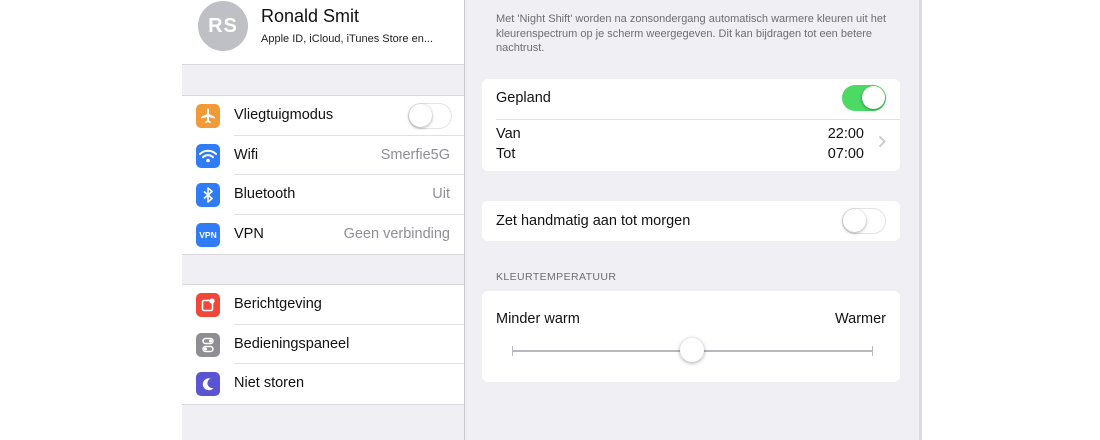  Describe the element at coordinates (265, 194) in the screenshot. I see `sidebar-item-label: Bluetooth` at that location.